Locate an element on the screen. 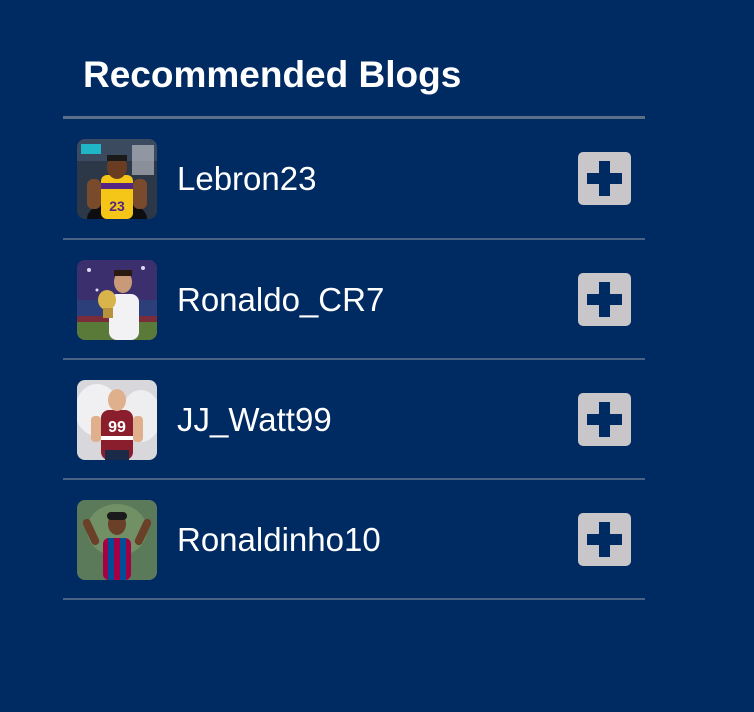  blog-name: Ronaldinho10 is located at coordinates (279, 540).